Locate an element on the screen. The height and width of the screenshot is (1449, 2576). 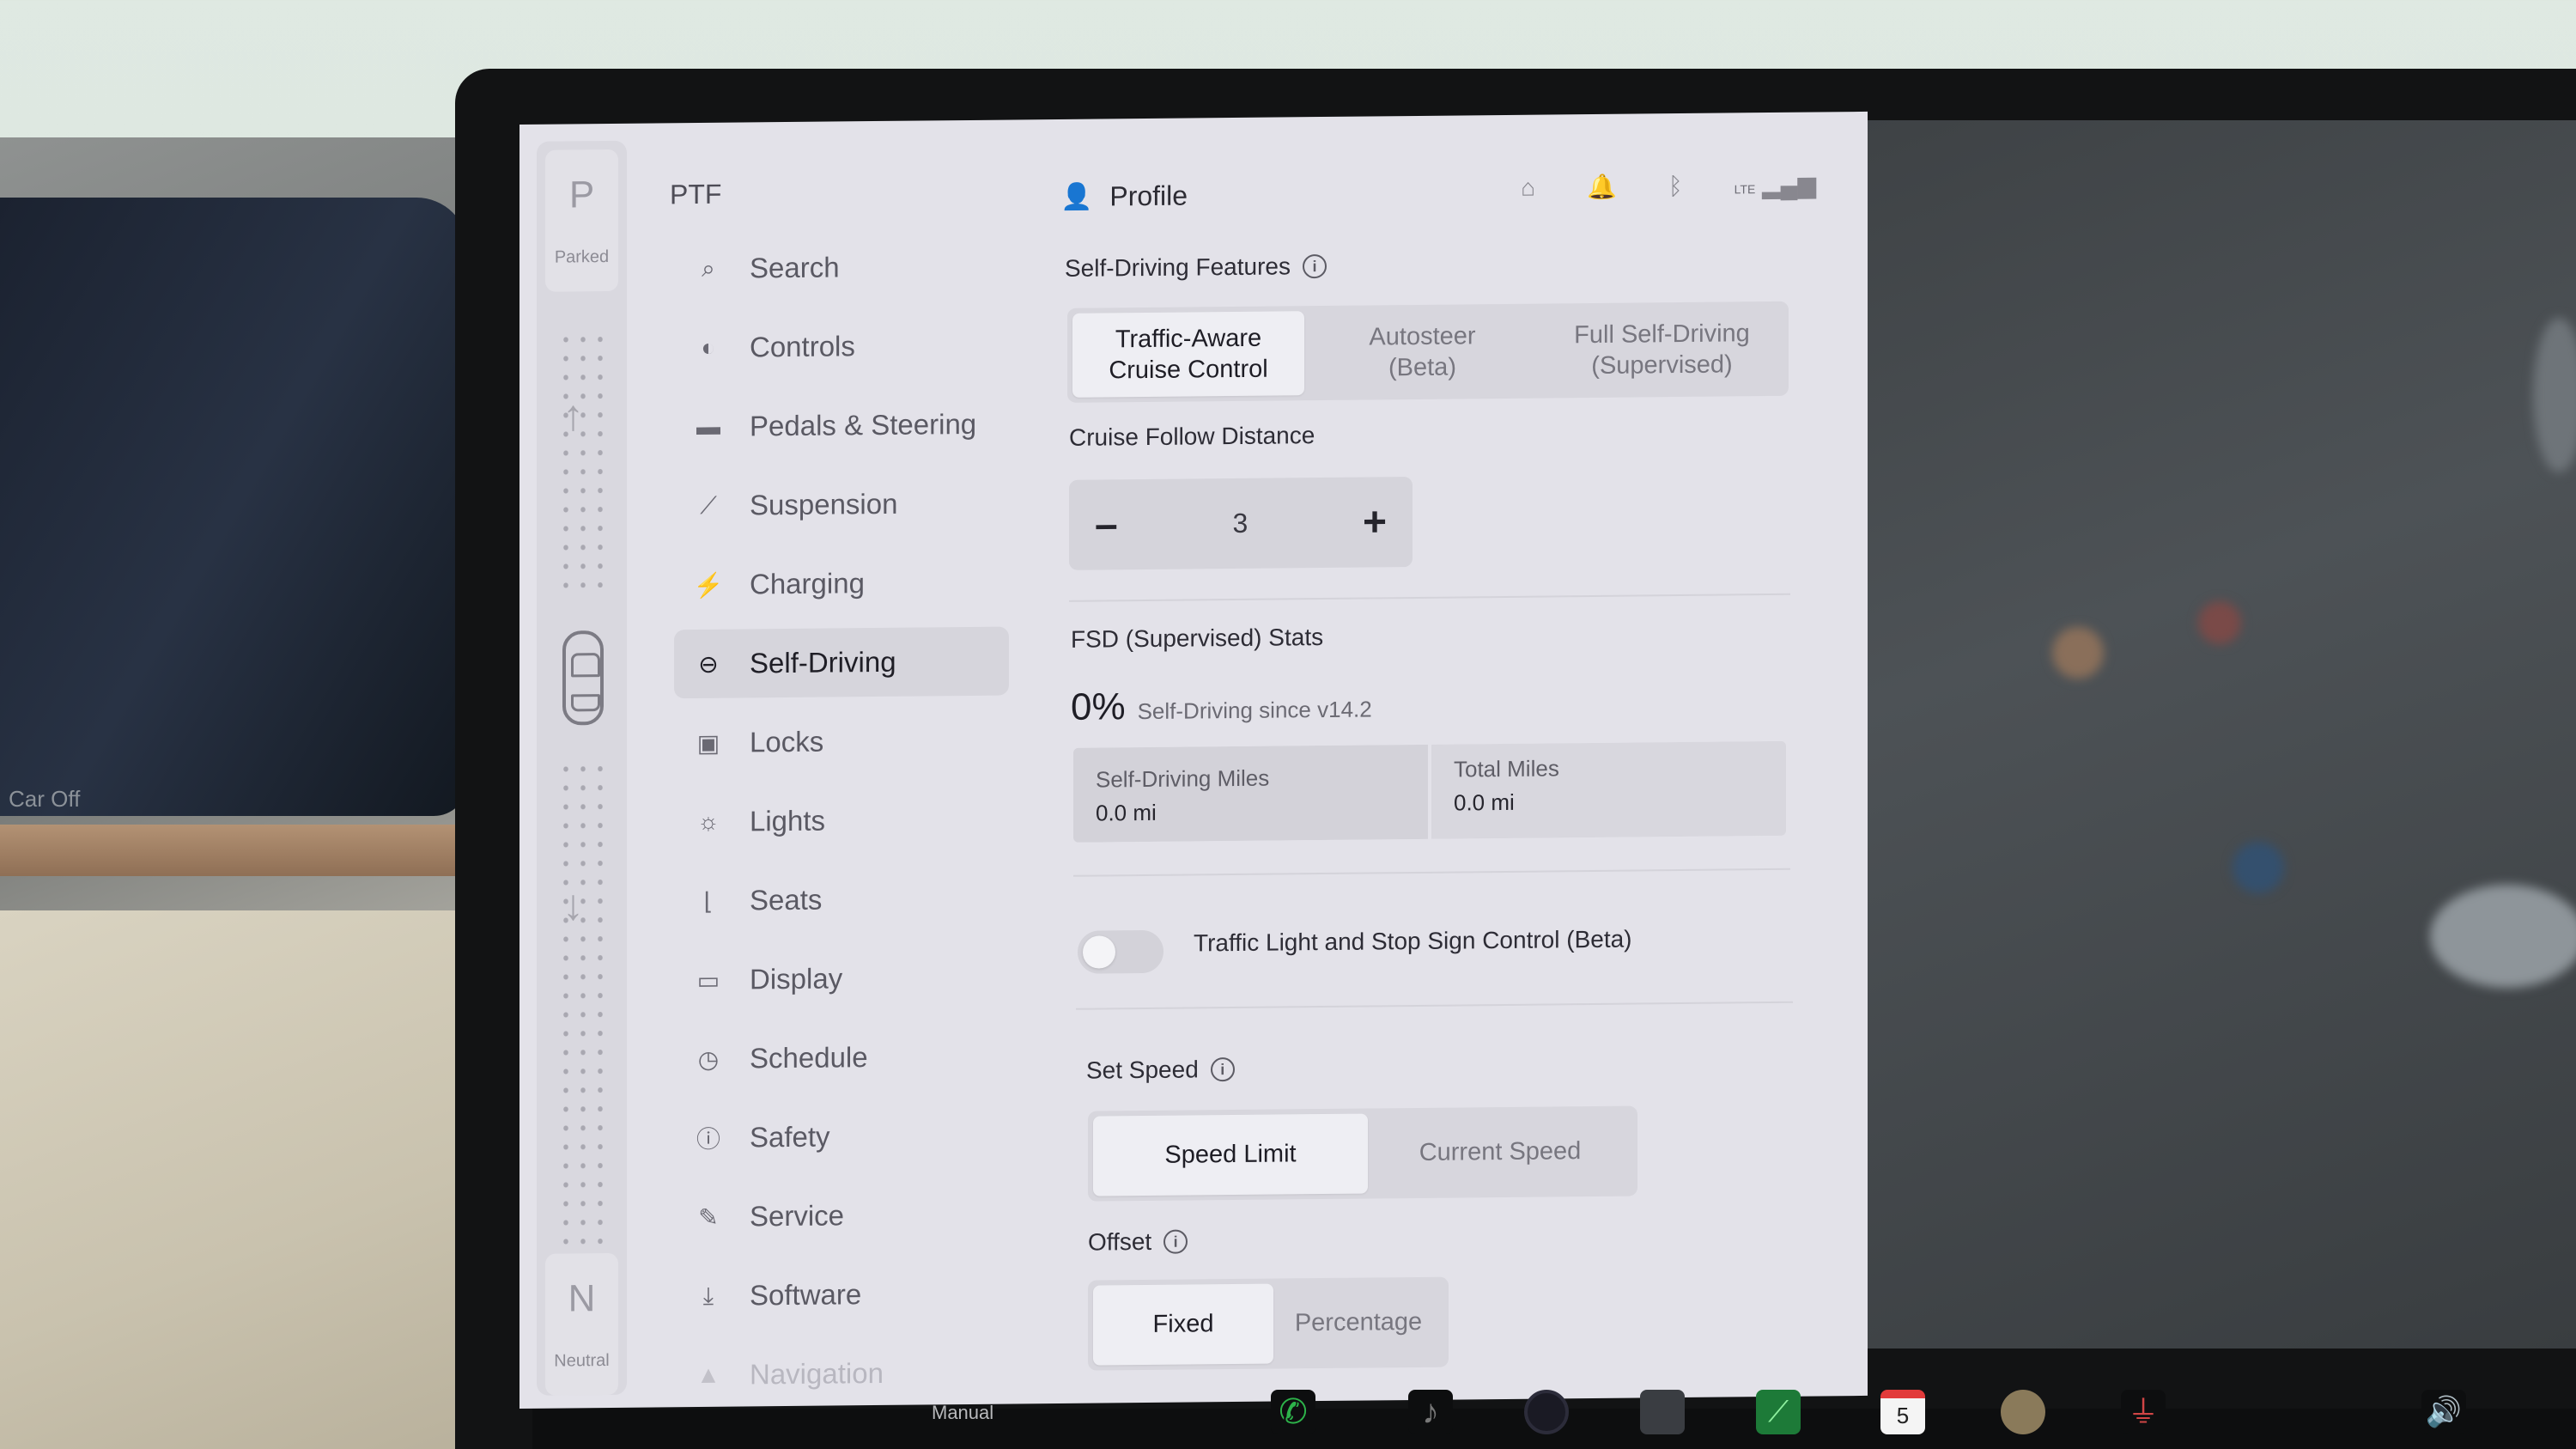
display-icon: ▭ is located at coordinates (708, 980).